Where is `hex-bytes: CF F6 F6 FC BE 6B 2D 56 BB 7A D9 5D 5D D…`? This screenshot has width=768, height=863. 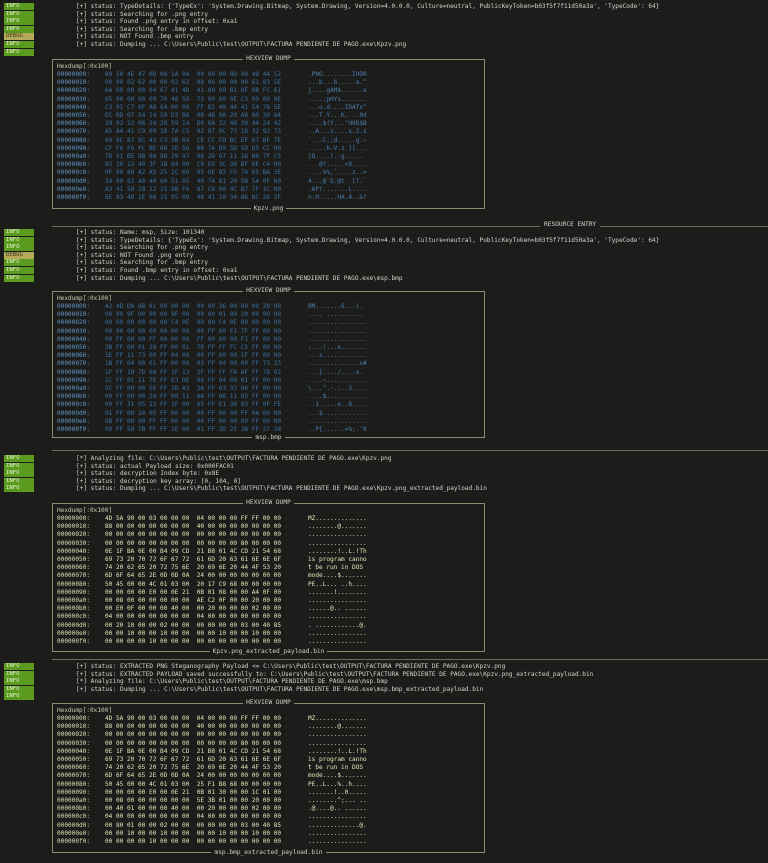 hex-bytes: CF F6 F6 FC BE 6B 2D 56 BB 7A D9 5D 5D D… is located at coordinates (193, 148).